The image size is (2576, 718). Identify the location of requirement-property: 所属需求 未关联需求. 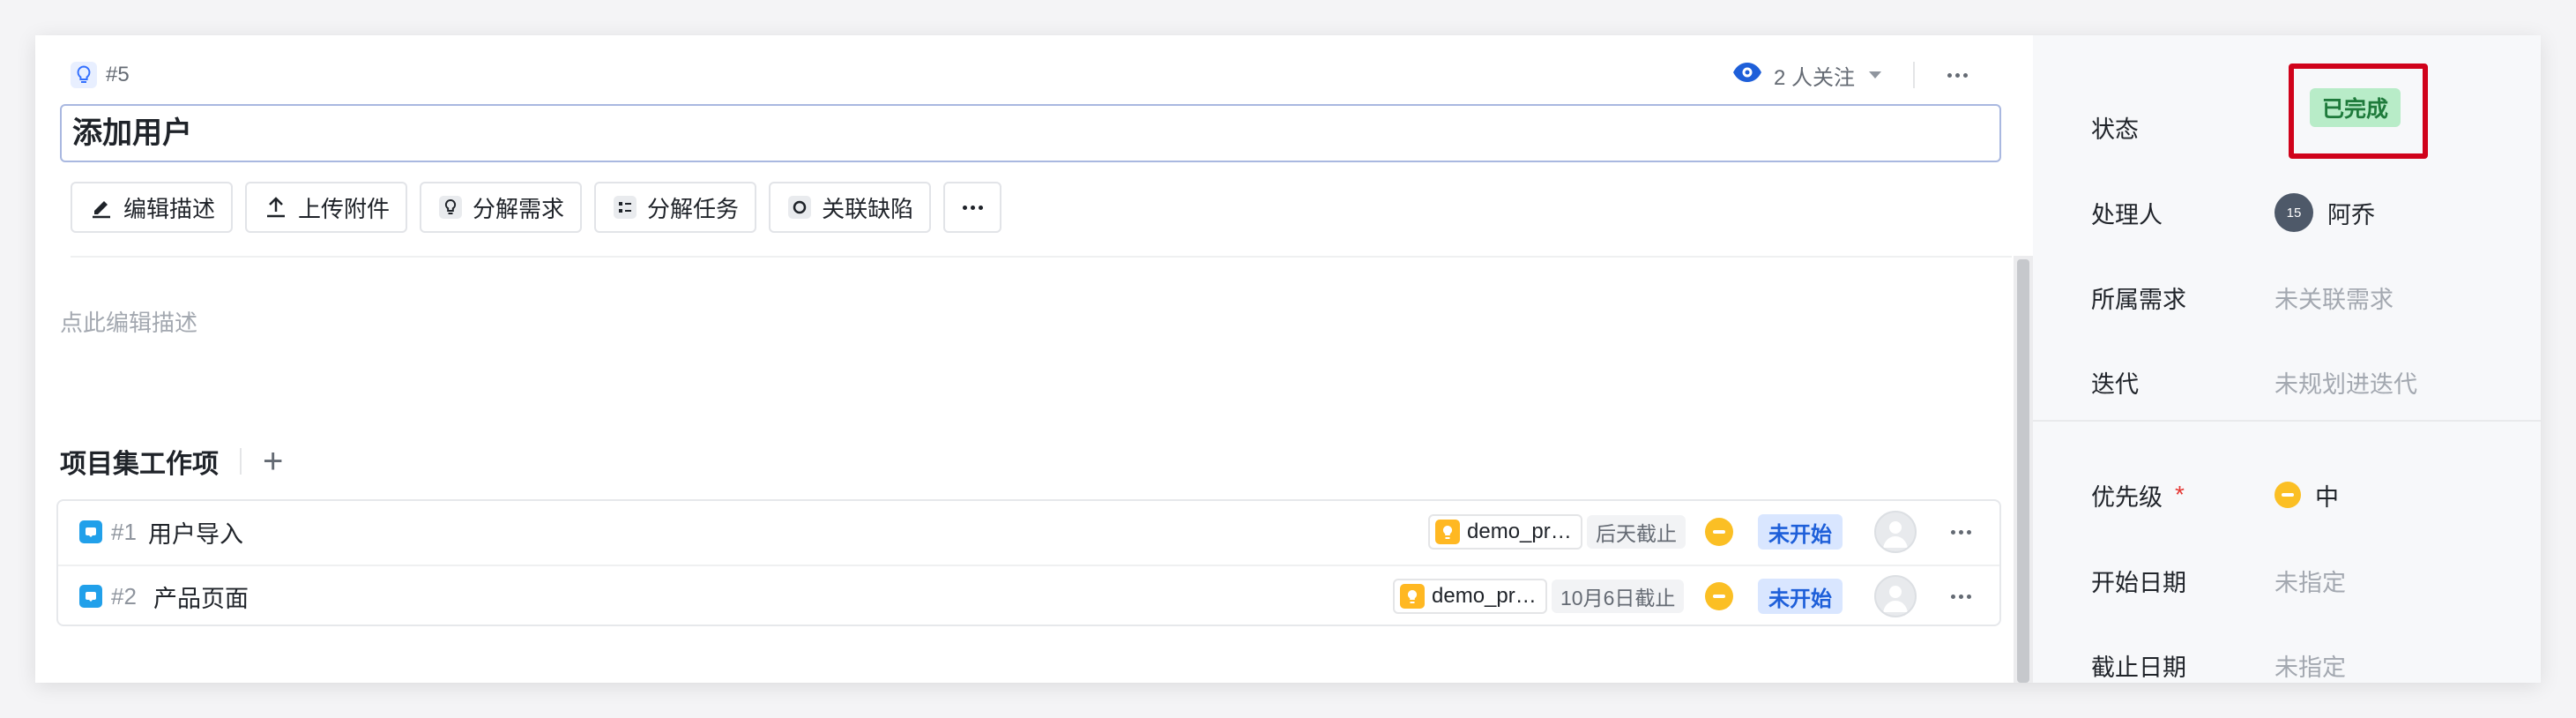
(2242, 297).